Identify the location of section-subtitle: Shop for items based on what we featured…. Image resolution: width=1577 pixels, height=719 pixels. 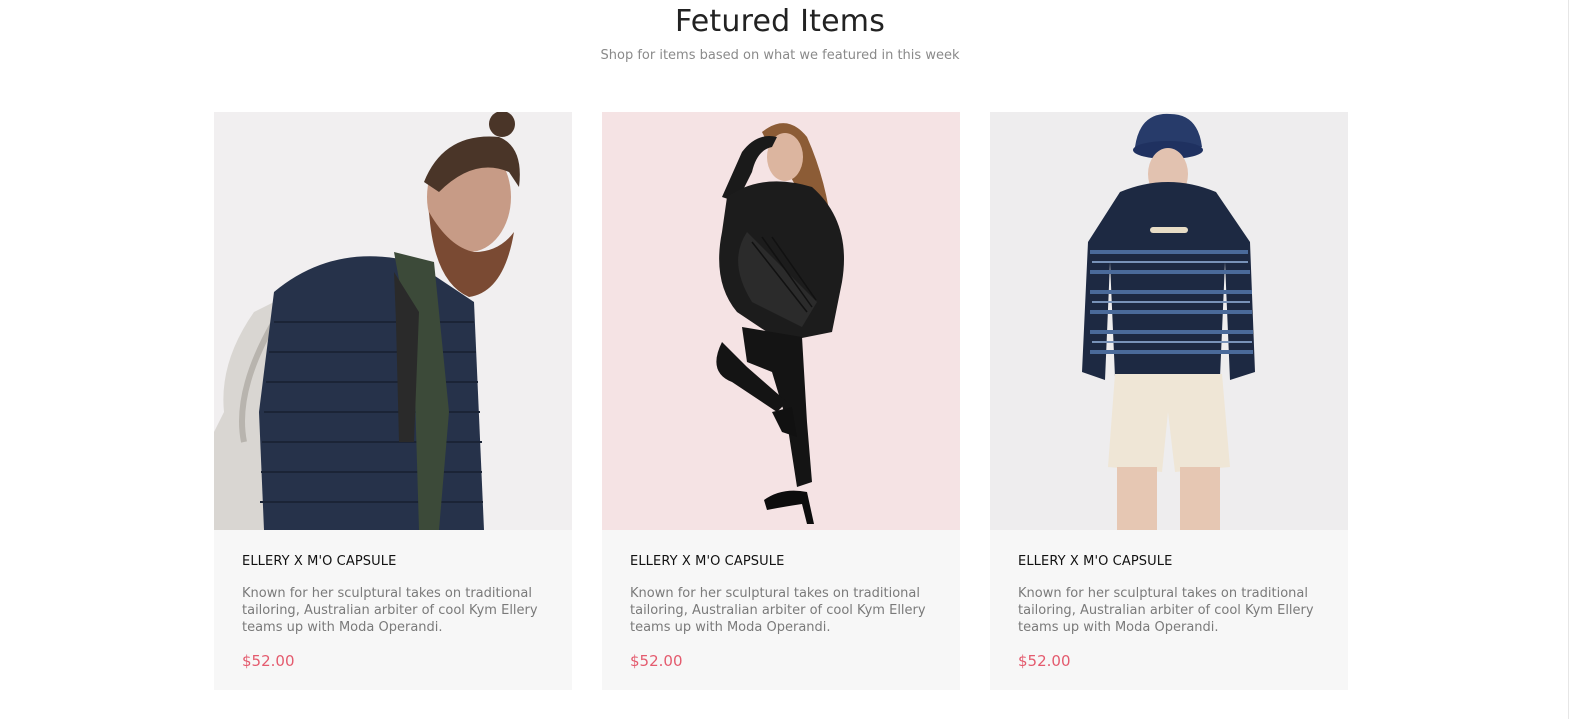
(780, 55).